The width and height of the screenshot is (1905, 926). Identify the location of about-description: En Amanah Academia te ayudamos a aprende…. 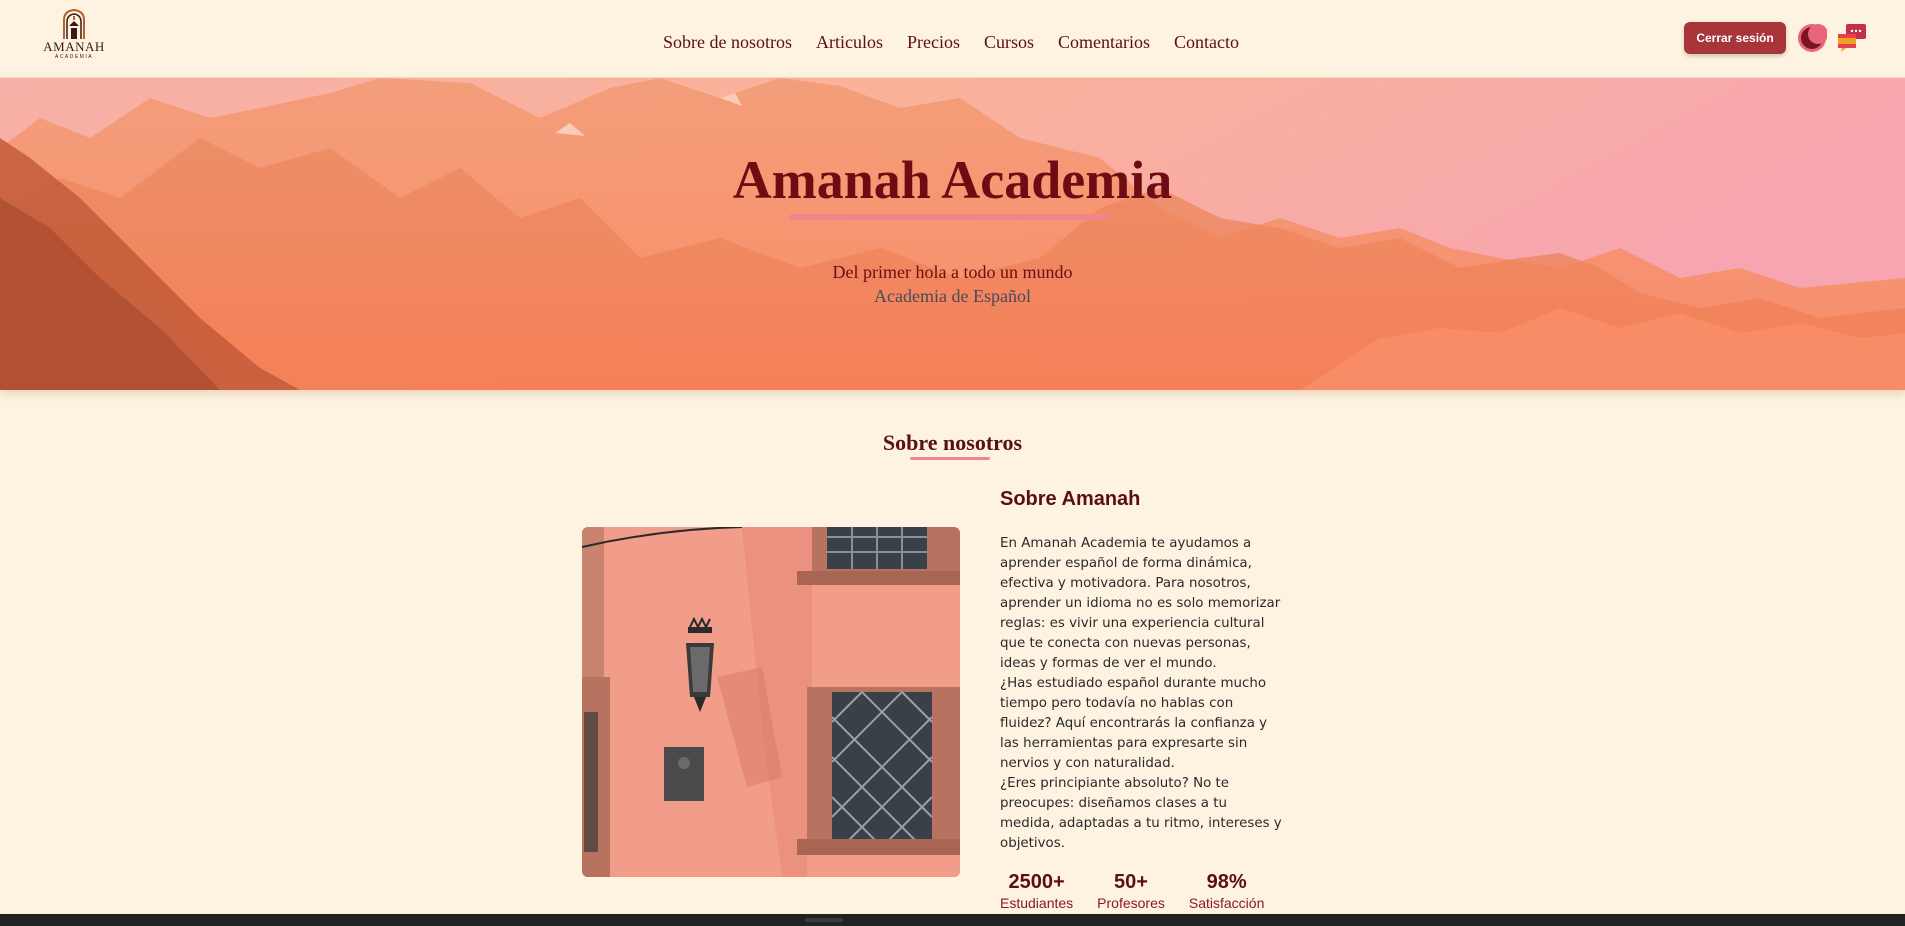
(1141, 694).